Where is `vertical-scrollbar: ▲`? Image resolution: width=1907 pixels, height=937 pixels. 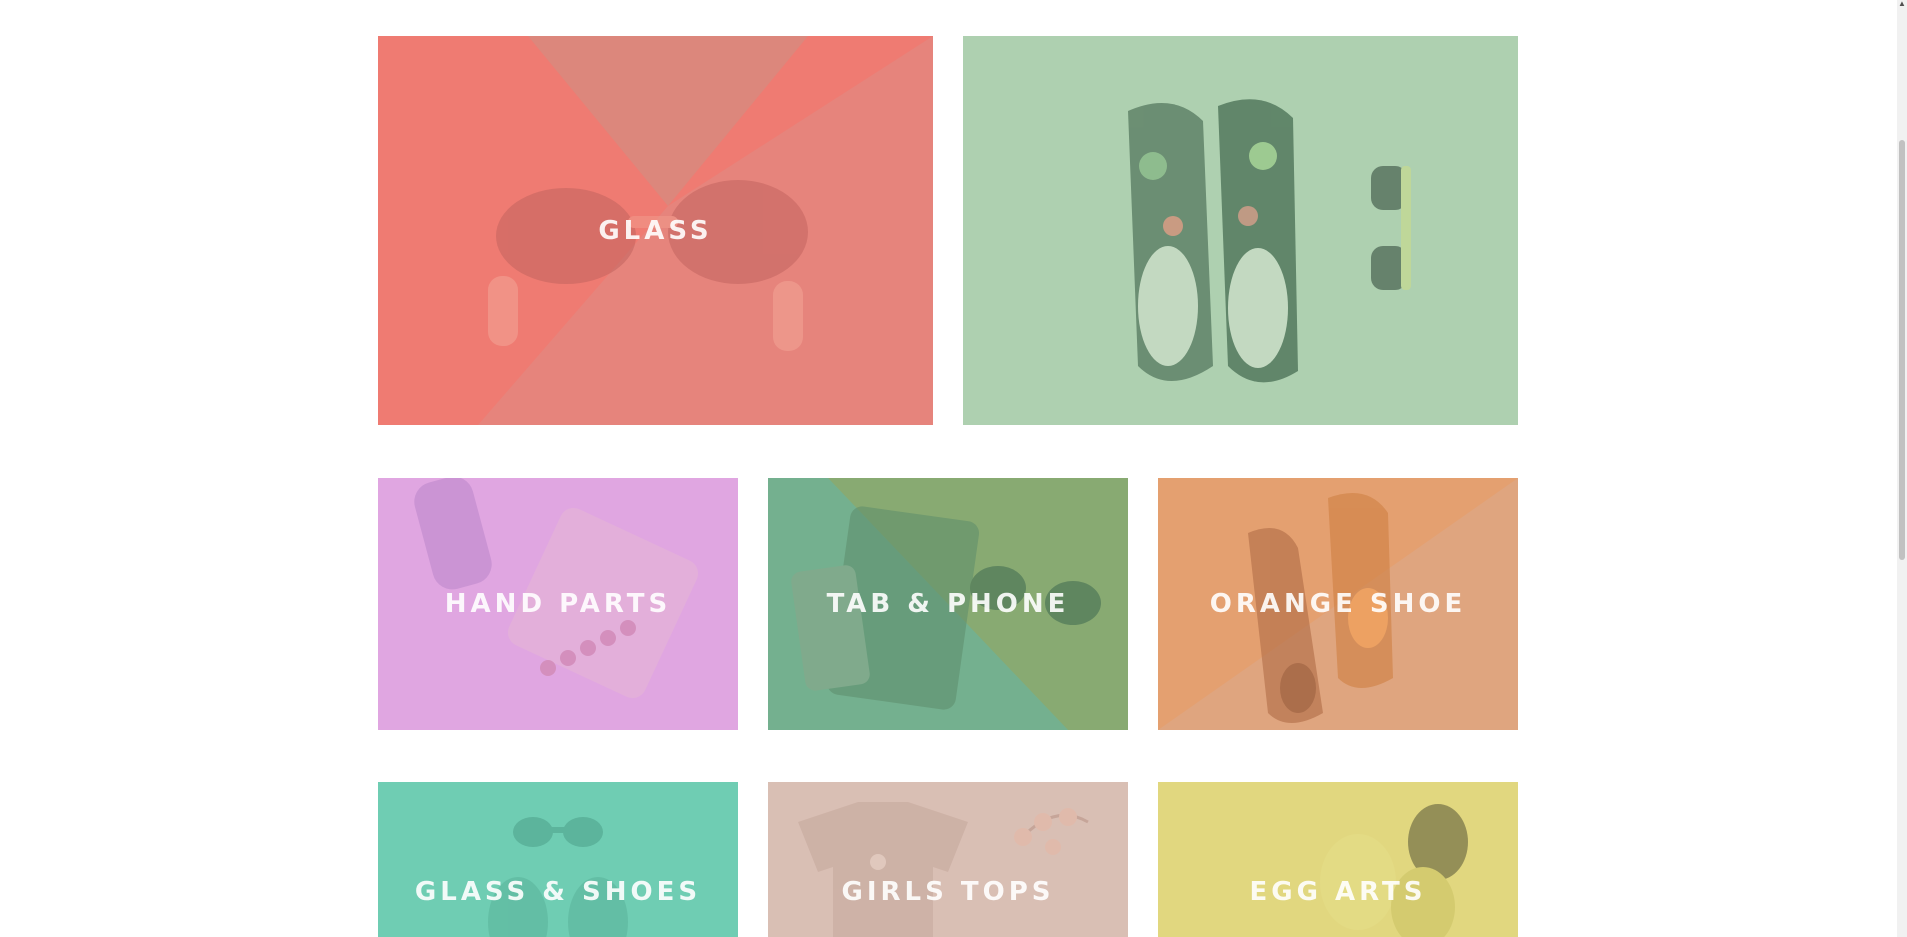
vertical-scrollbar: ▲ is located at coordinates (1902, 468).